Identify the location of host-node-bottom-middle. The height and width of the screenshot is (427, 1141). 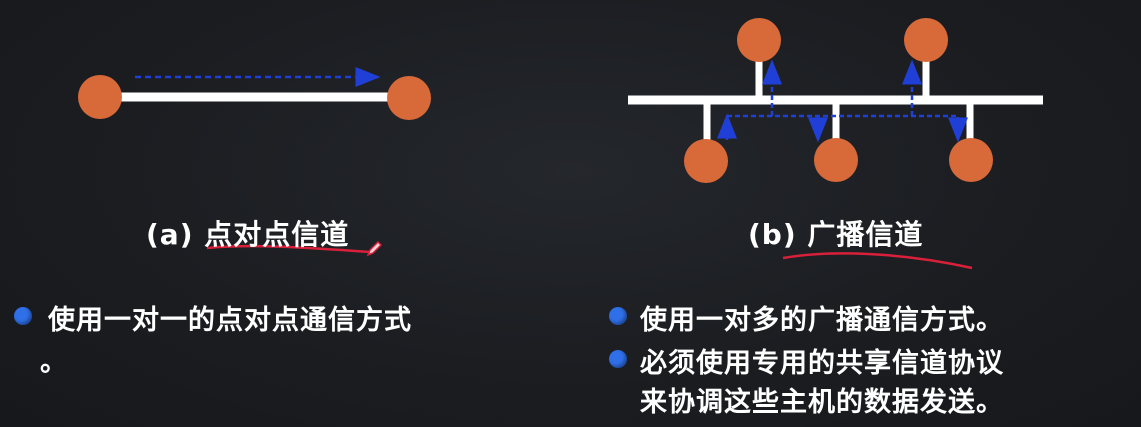
(836, 160).